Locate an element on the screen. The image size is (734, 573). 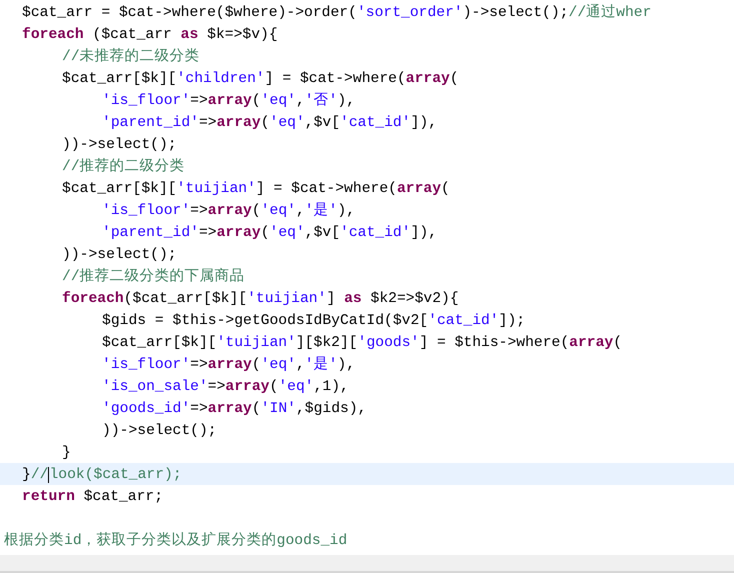
code-line: 根据分类id，获取子分类以及扩展分类的goods_id is located at coordinates (176, 540).